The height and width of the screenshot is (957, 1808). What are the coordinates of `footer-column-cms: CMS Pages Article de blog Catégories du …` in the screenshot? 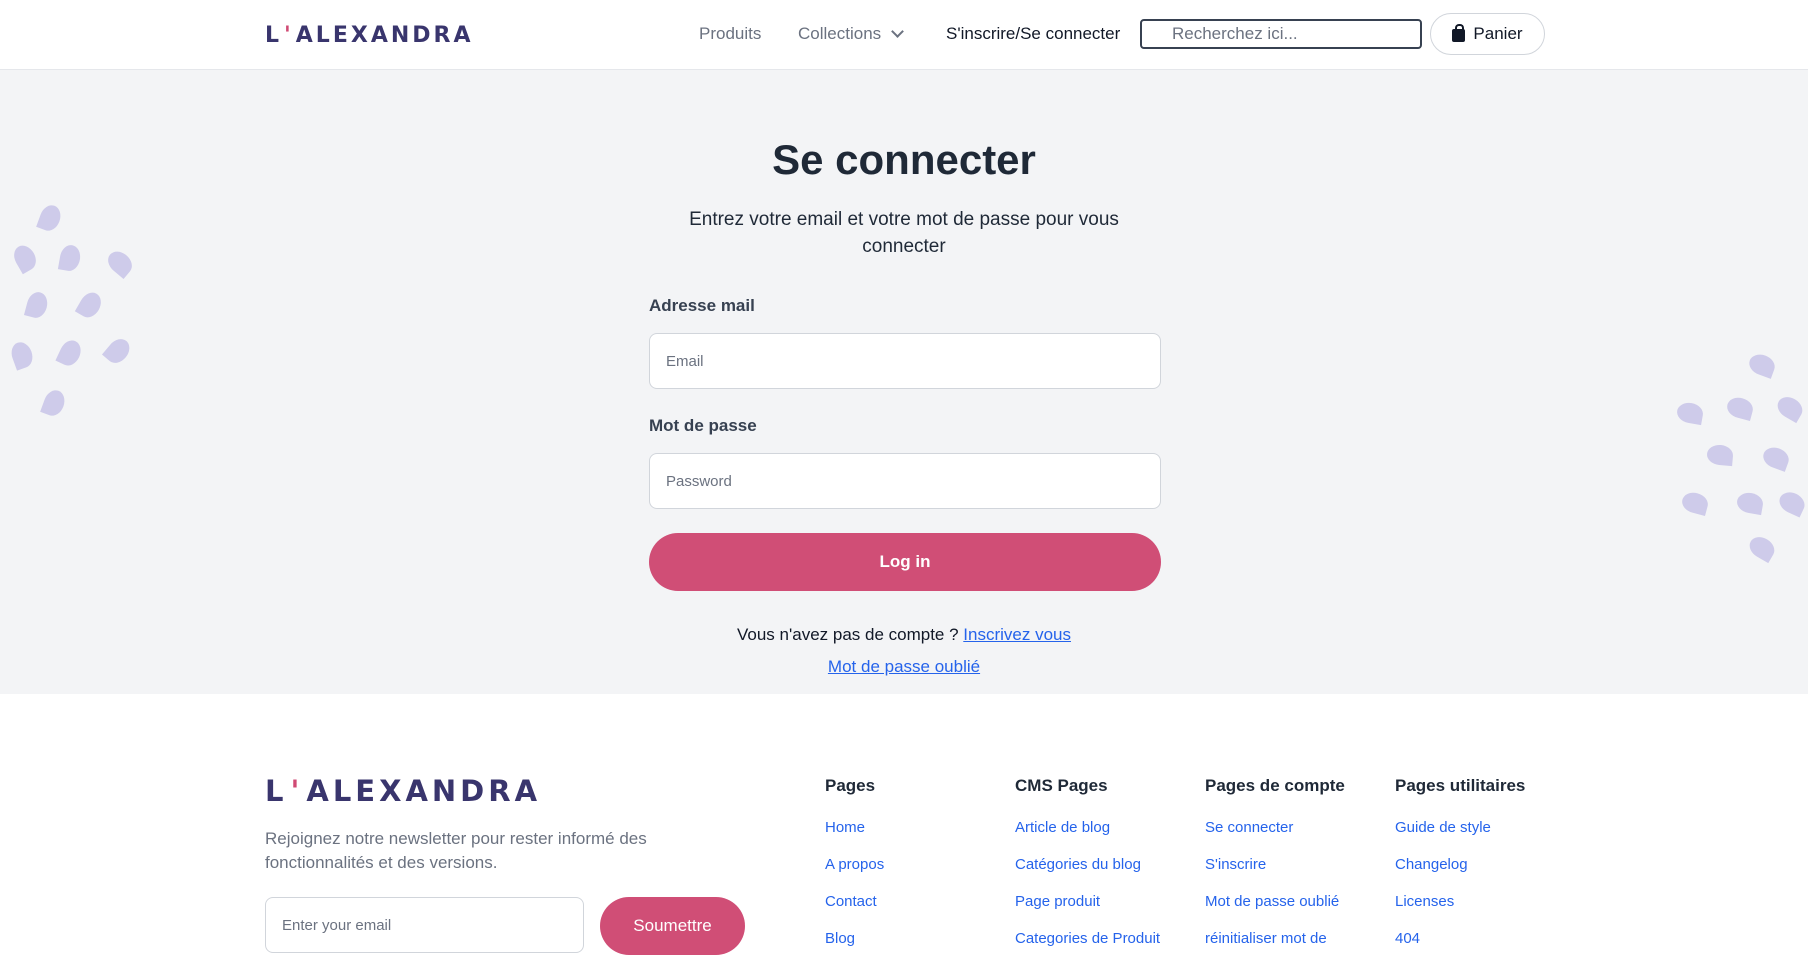 It's located at (1087, 866).